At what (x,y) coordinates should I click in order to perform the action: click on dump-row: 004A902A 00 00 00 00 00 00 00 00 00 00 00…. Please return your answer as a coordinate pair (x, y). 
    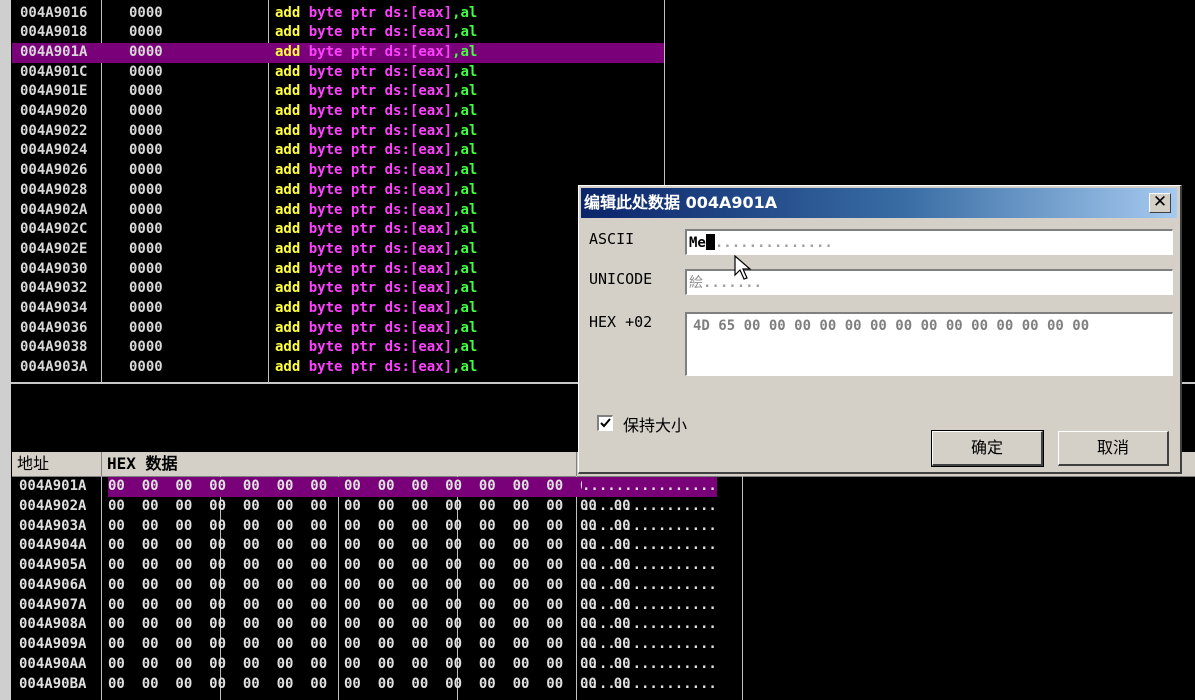
    Looking at the image, I should click on (377, 507).